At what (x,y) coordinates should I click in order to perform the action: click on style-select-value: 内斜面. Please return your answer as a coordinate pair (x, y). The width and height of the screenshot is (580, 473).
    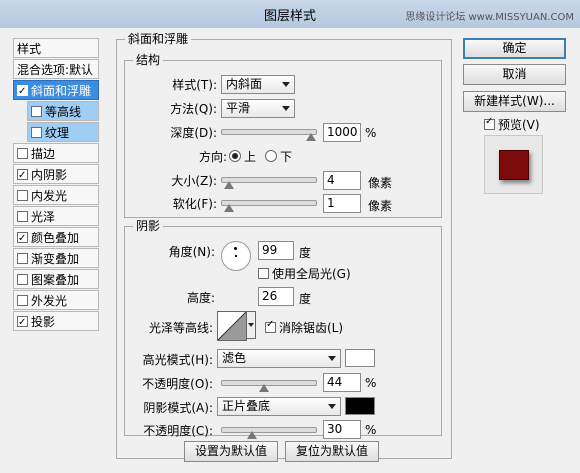
    Looking at the image, I should click on (244, 84).